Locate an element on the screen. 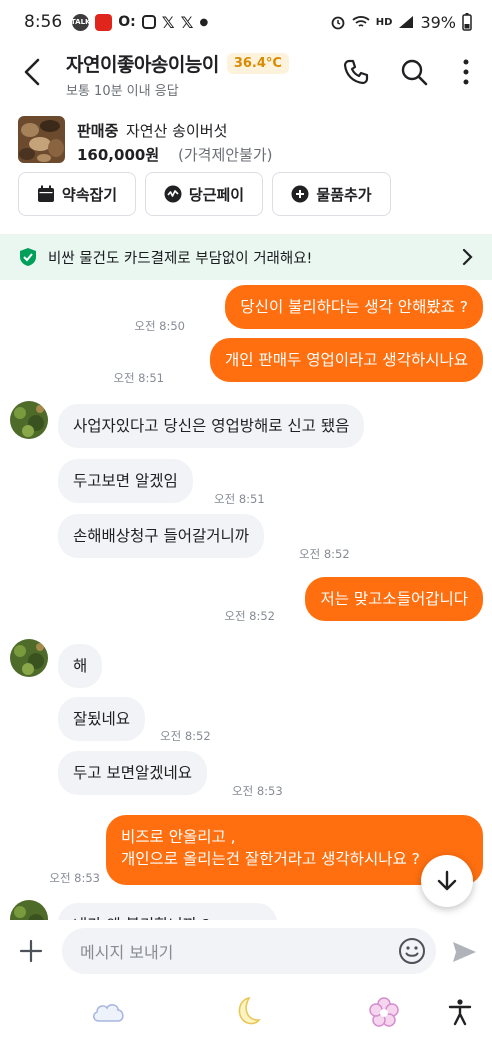 Image resolution: width=492 pixels, height=1040 pixels. wifi-icon is located at coordinates (361, 21).